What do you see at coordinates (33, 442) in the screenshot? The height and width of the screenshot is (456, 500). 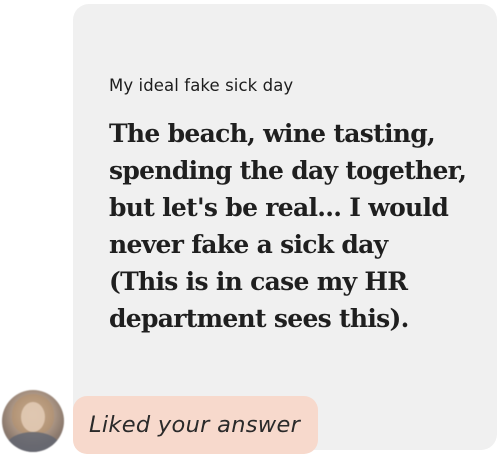 I see `avatar-shoulders` at bounding box center [33, 442].